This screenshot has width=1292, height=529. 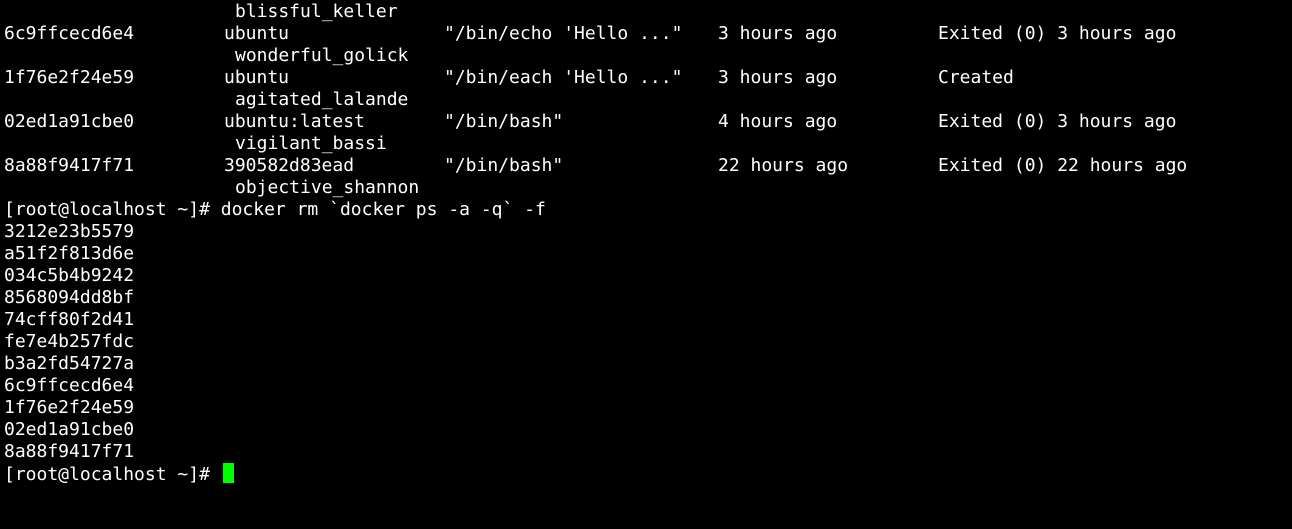 I want to click on container-name: agitated_lalande, so click(x=322, y=99).